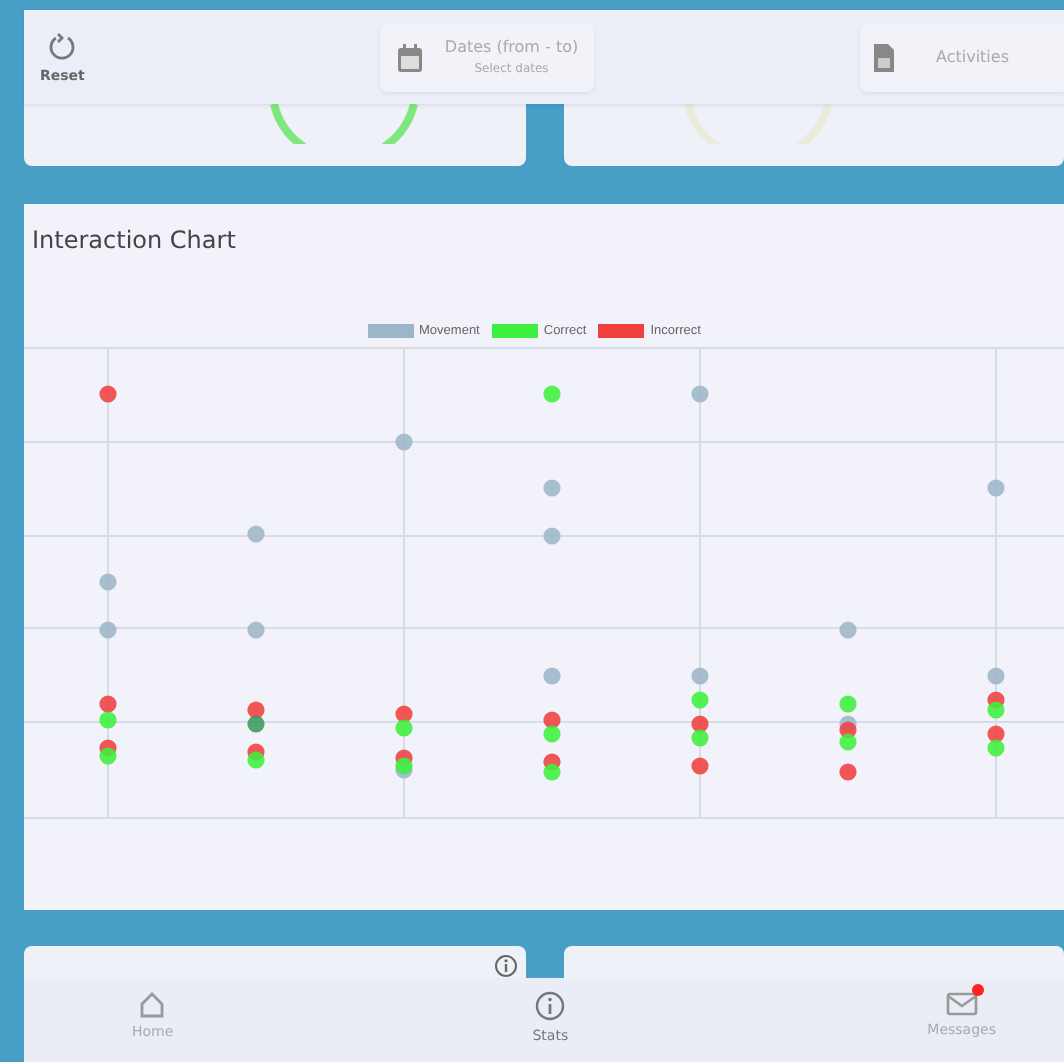  What do you see at coordinates (152, 1004) in the screenshot?
I see `home-icon` at bounding box center [152, 1004].